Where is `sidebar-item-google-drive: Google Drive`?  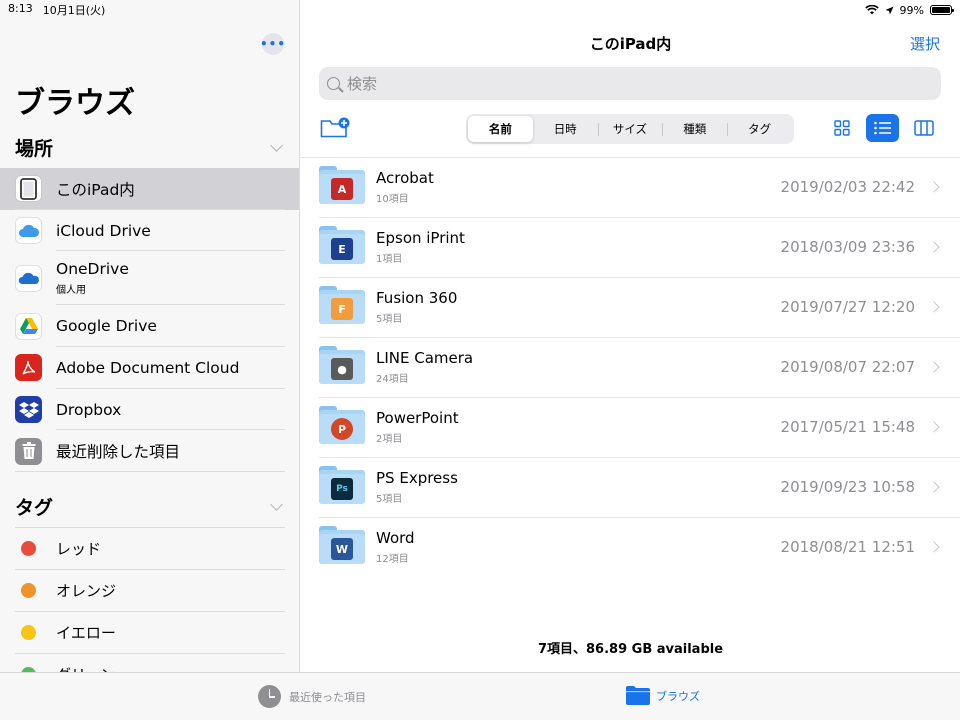 sidebar-item-google-drive: Google Drive is located at coordinates (149, 326).